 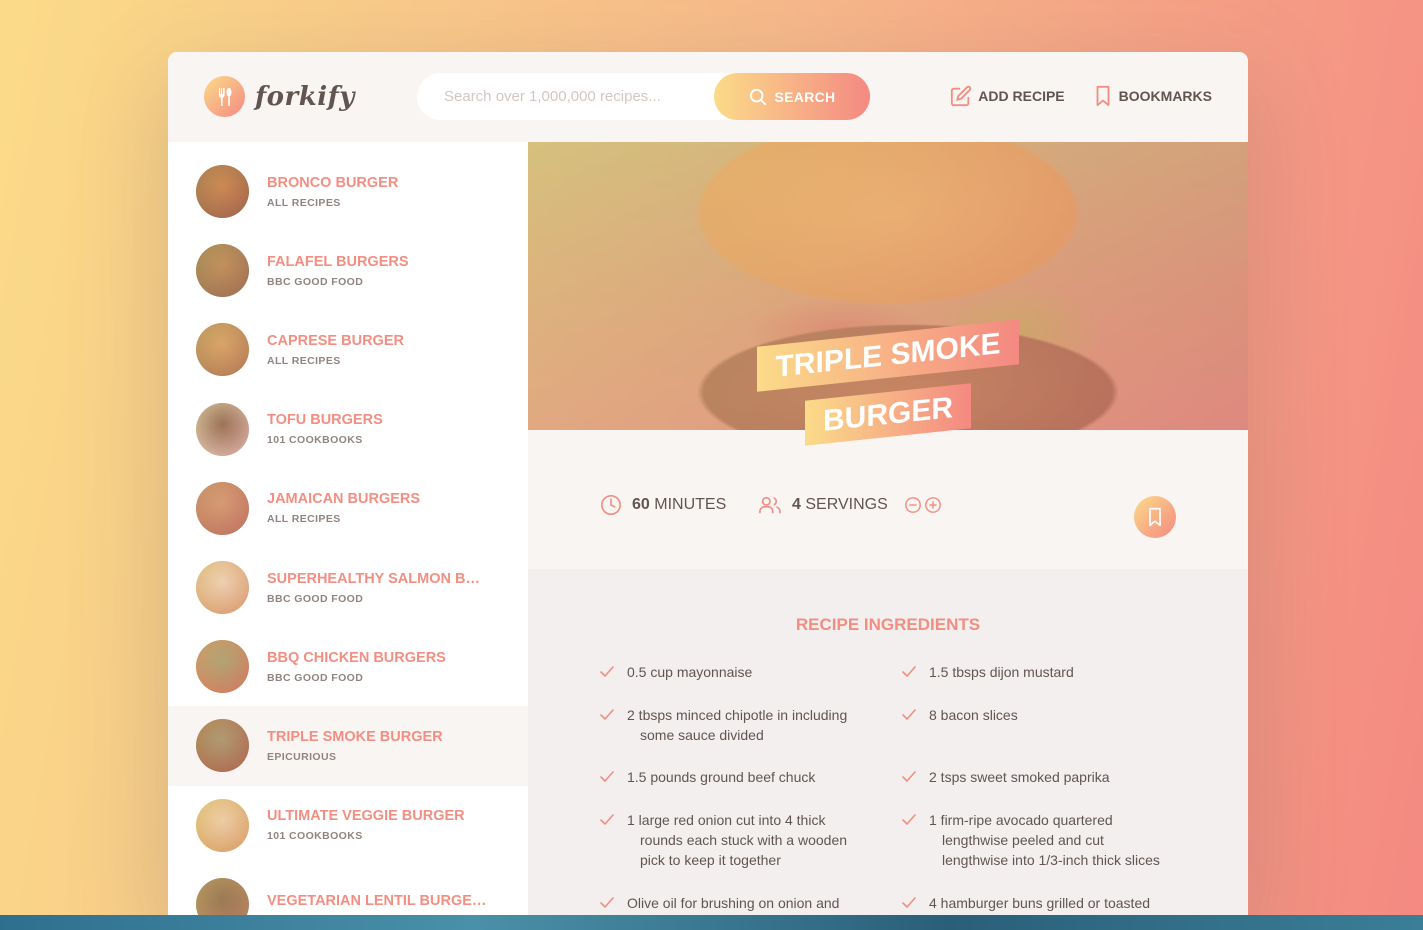 I want to click on main-nav: ADD RECIPE BOOKMARKS, so click(x=1081, y=96).